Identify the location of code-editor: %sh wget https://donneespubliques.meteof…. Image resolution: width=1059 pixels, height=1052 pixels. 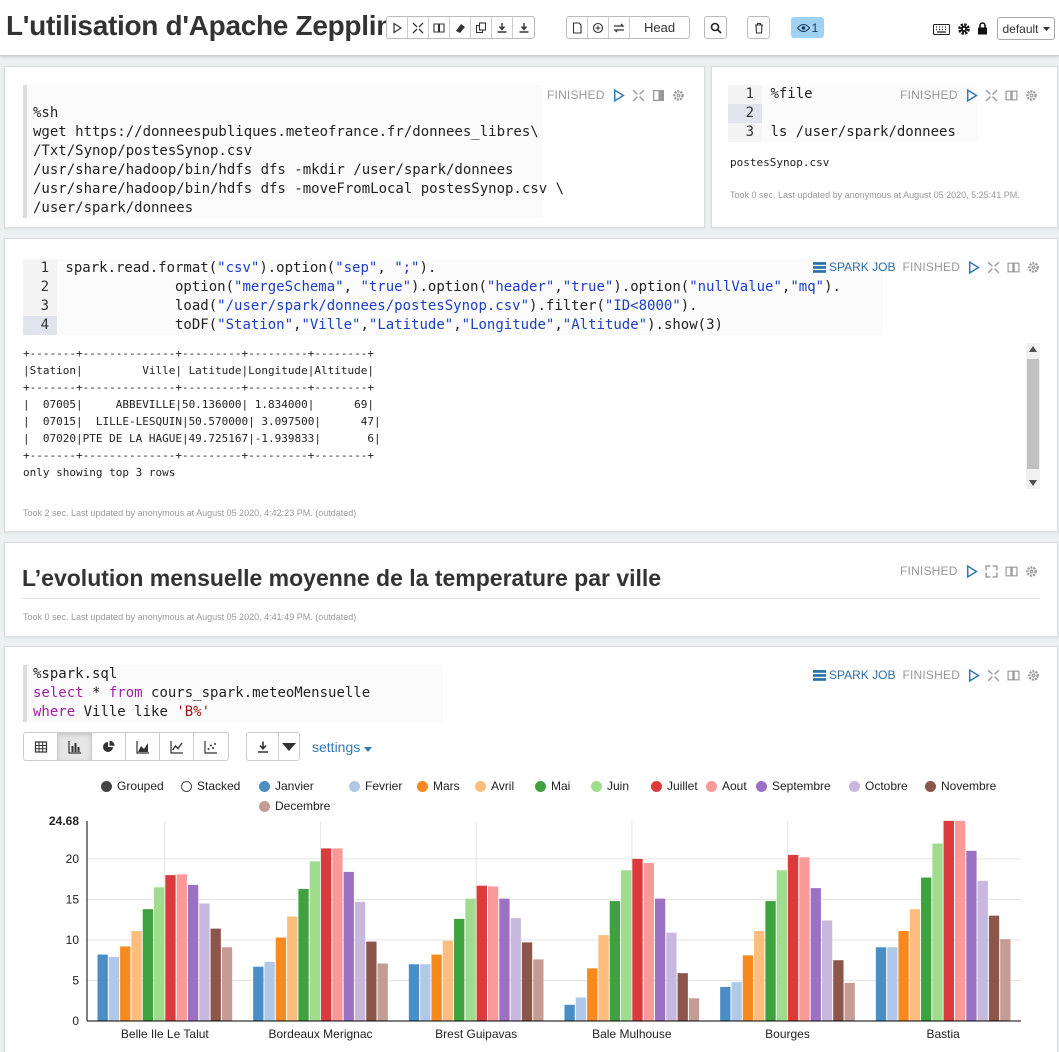
(293, 151).